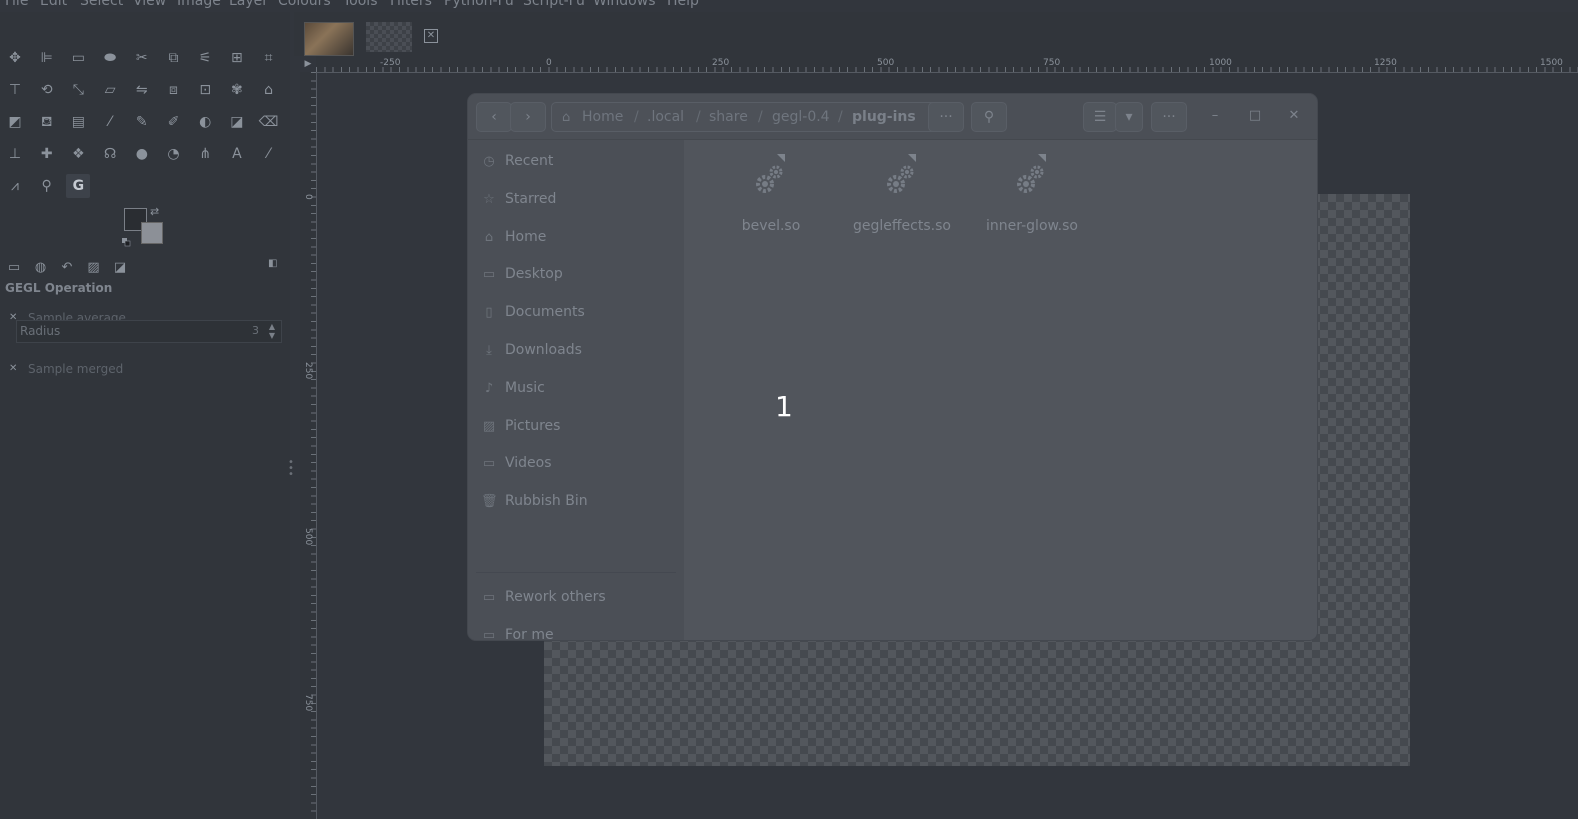 The image size is (1578, 819). What do you see at coordinates (237, 58) in the screenshot?
I see `by-colour-select-icon: ⊞` at bounding box center [237, 58].